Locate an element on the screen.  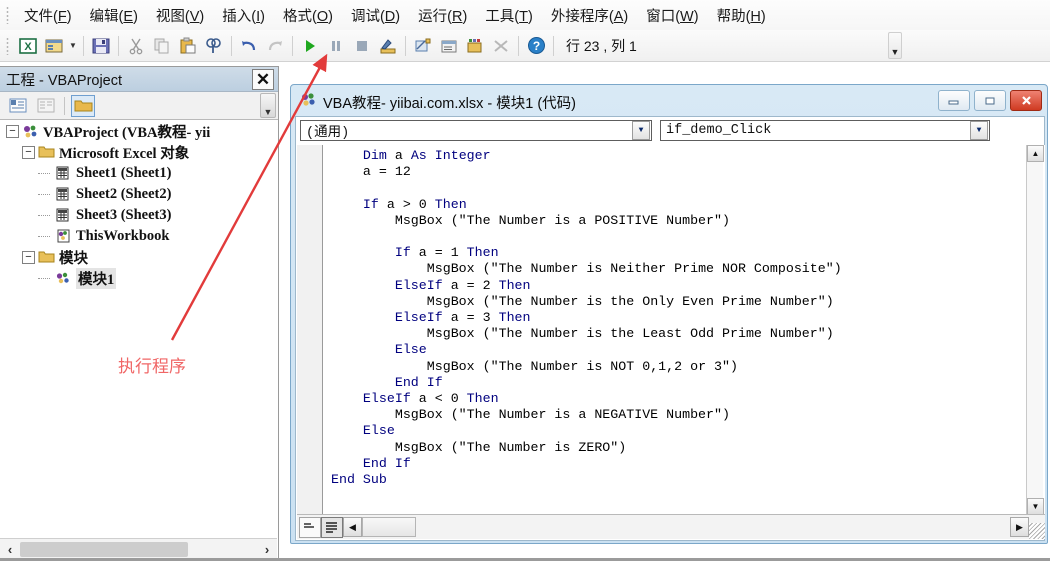
code-line: MsgBox ("The Number is ZERO") is located at coordinates (510, 447).